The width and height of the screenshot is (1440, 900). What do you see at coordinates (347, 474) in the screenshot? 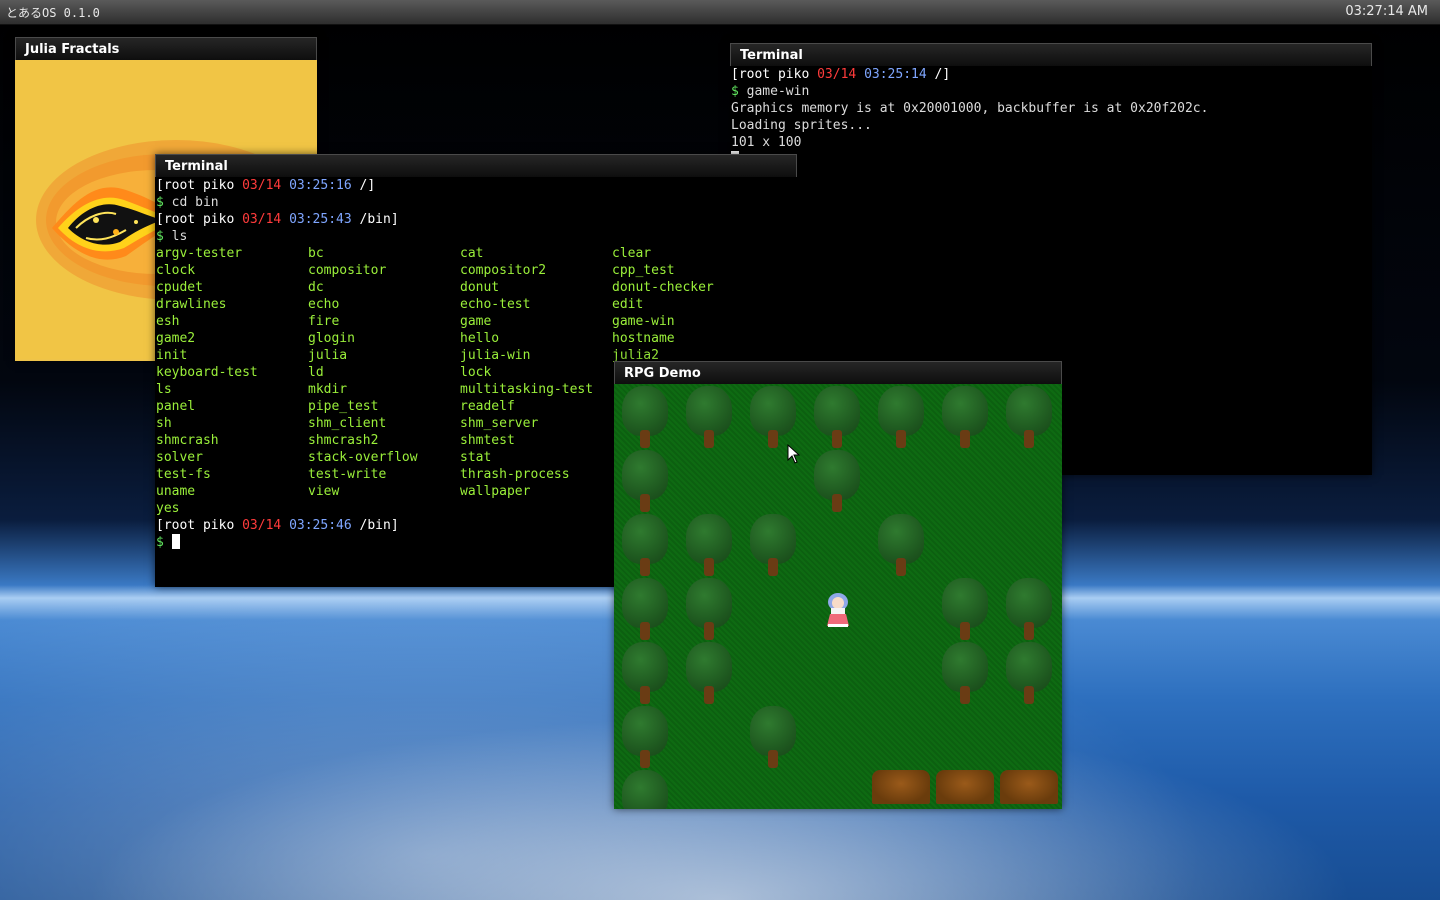
I see `ls-file-entry: test-write` at bounding box center [347, 474].